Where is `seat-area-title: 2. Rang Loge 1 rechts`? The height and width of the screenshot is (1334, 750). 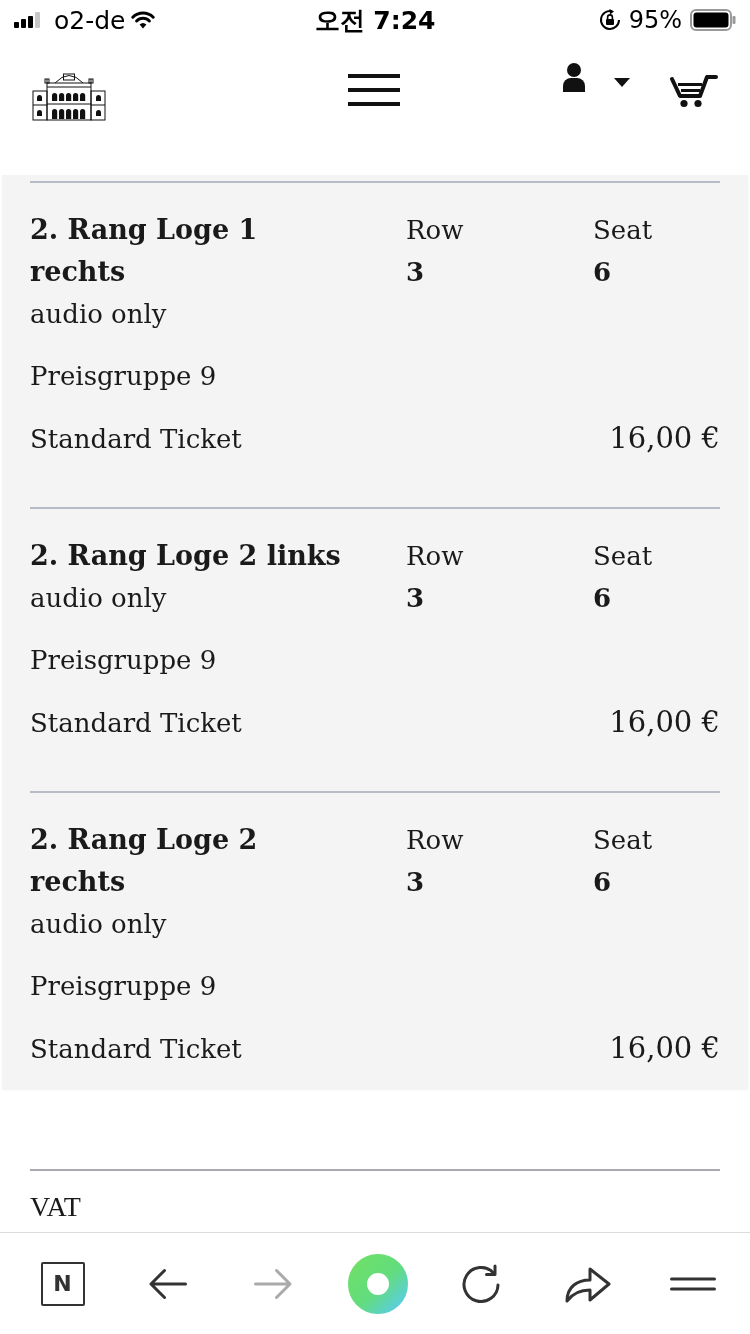 seat-area-title: 2. Rang Loge 1 rechts is located at coordinates (144, 251).